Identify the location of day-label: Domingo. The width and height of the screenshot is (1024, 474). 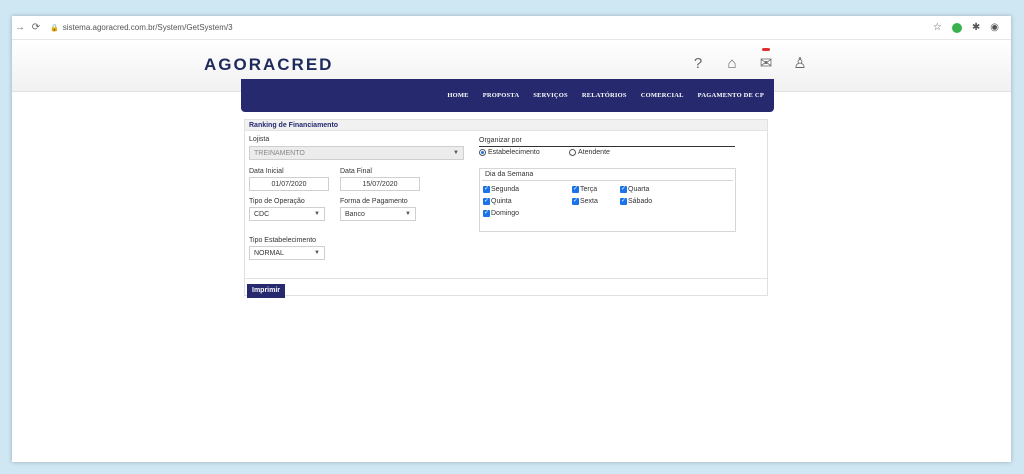
(505, 213).